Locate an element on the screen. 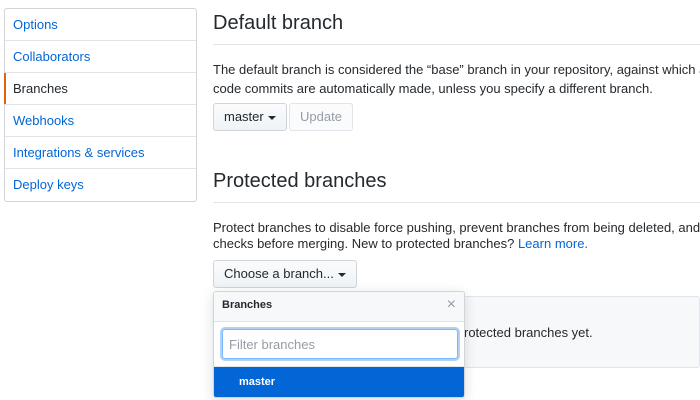 The width and height of the screenshot is (700, 400). branch-select-menu: Branches × master is located at coordinates (339, 344).